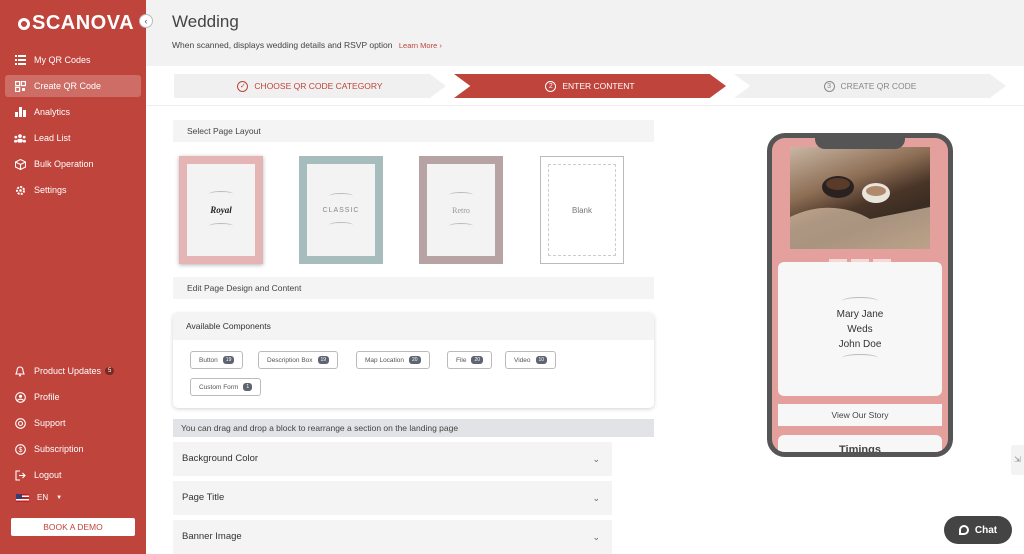 This screenshot has height=554, width=1024. Describe the element at coordinates (73, 397) in the screenshot. I see `sidebar-item-profile: Profile` at that location.